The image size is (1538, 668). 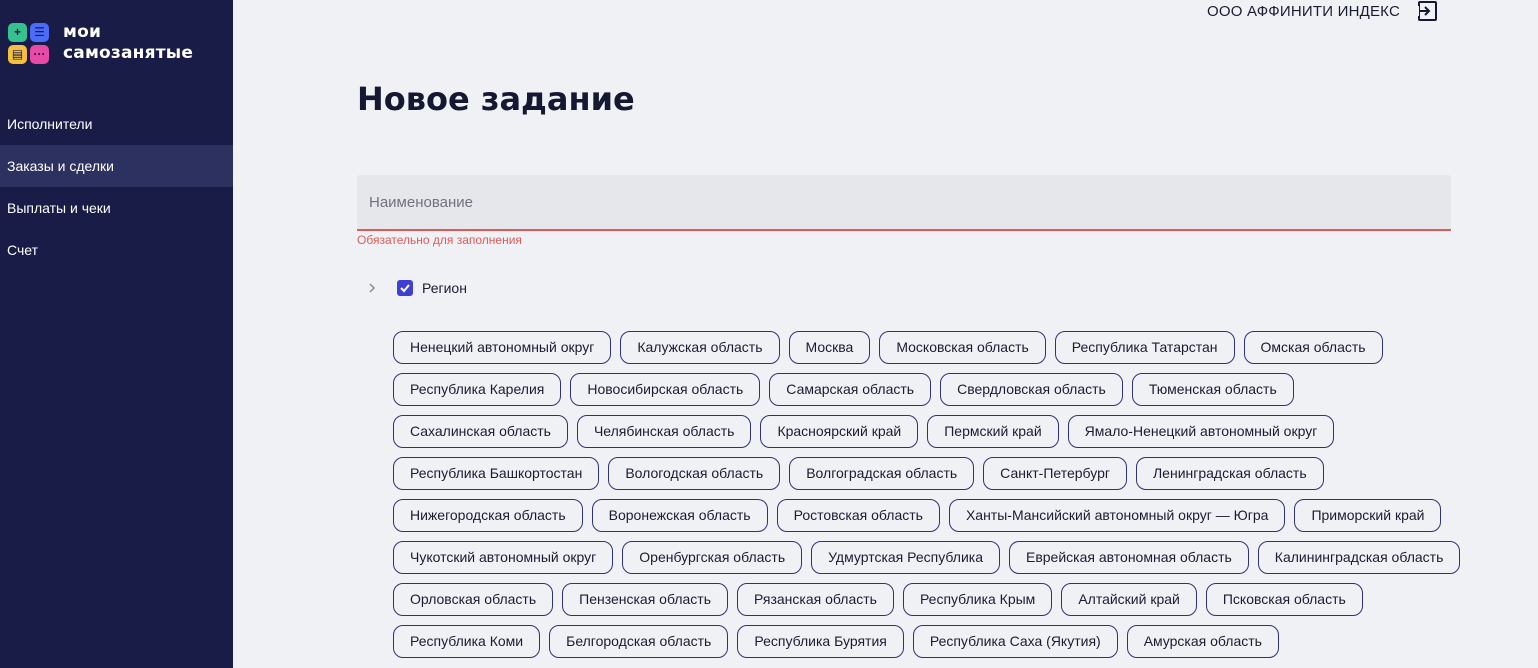 I want to click on region-chip: Ленинградская область, so click(x=1229, y=473).